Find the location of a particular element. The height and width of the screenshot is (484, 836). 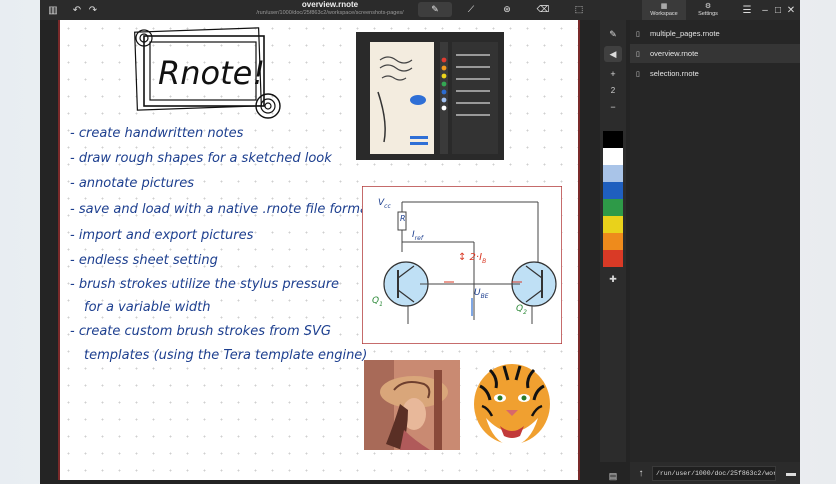

current-label: ↕ 2·IB is located at coordinates (472, 258).